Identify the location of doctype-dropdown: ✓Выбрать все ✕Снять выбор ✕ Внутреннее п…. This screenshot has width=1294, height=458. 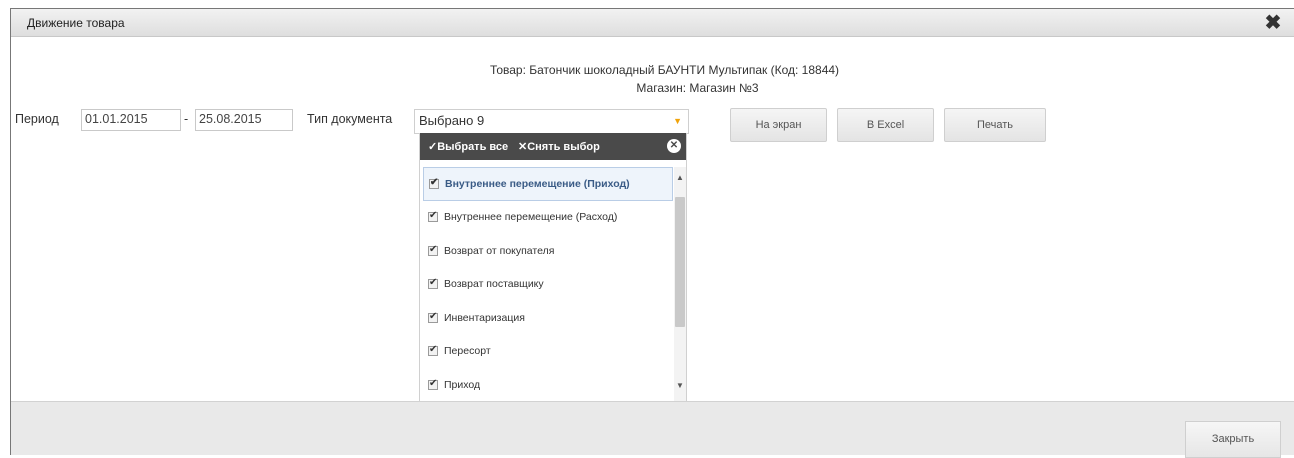
(553, 268).